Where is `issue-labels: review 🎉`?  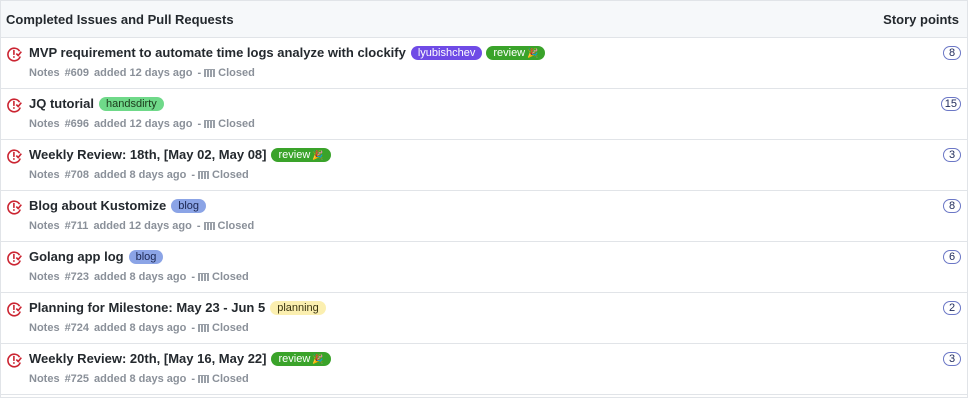
issue-labels: review 🎉 is located at coordinates (301, 358).